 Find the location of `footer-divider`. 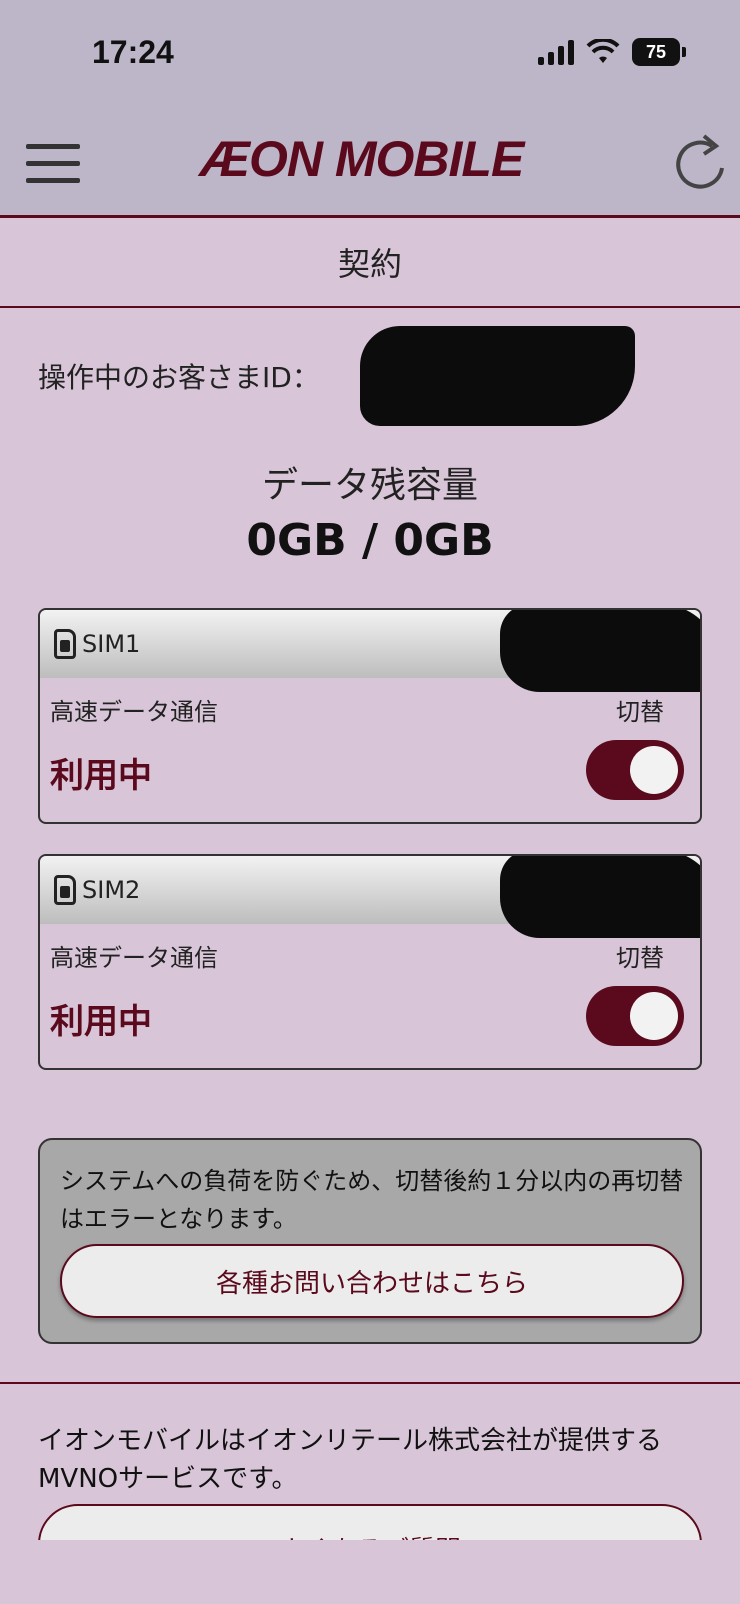

footer-divider is located at coordinates (370, 1383).